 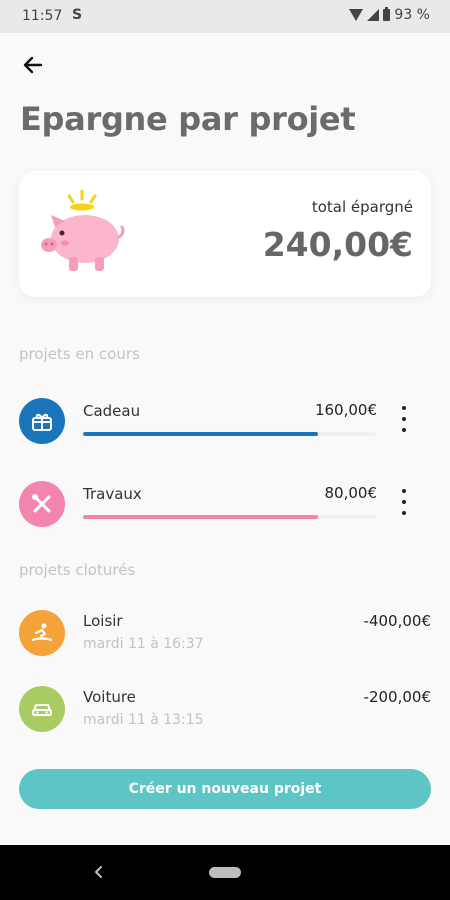 I want to click on total-savings-card: total épargné 240,00€, so click(x=225, y=234).